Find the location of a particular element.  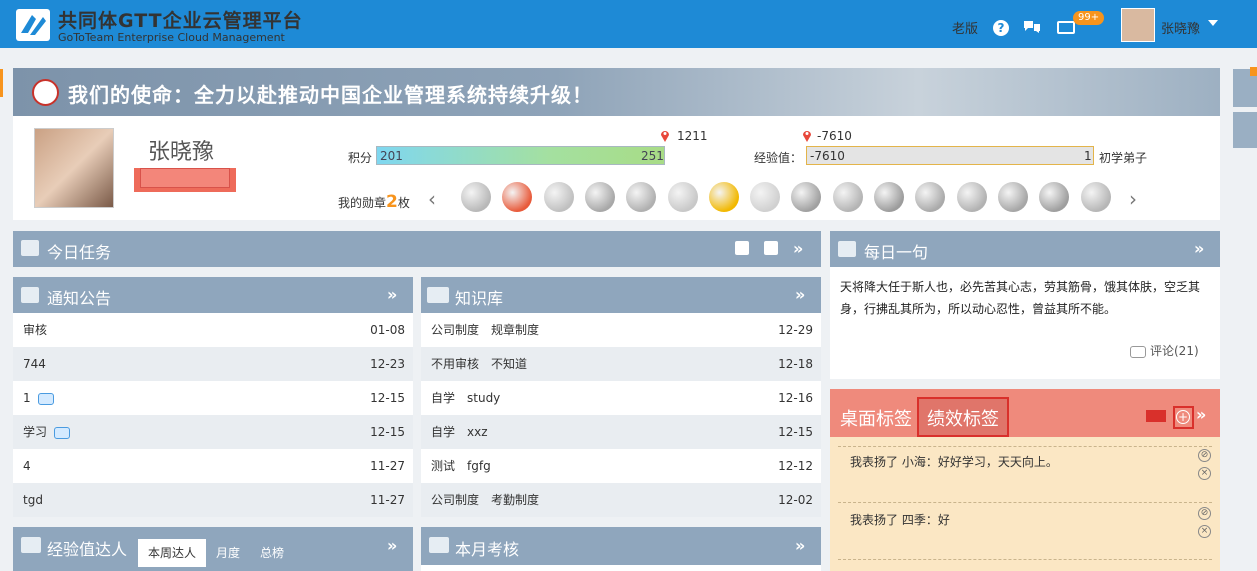

chevron-down-icon is located at coordinates (1213, 23).